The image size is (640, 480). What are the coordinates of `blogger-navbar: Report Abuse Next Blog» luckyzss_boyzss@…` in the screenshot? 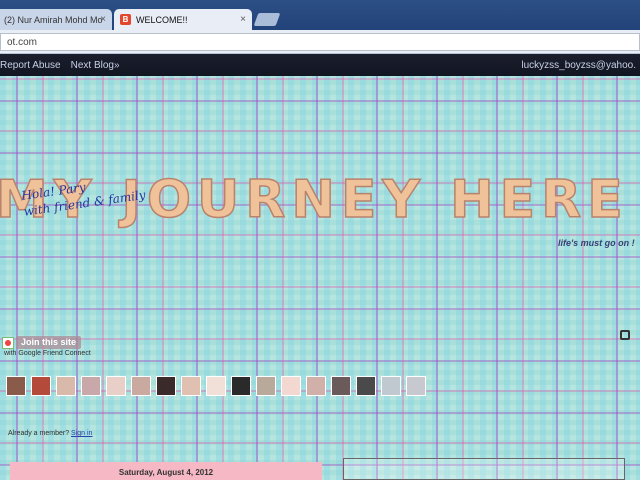 It's located at (320, 65).